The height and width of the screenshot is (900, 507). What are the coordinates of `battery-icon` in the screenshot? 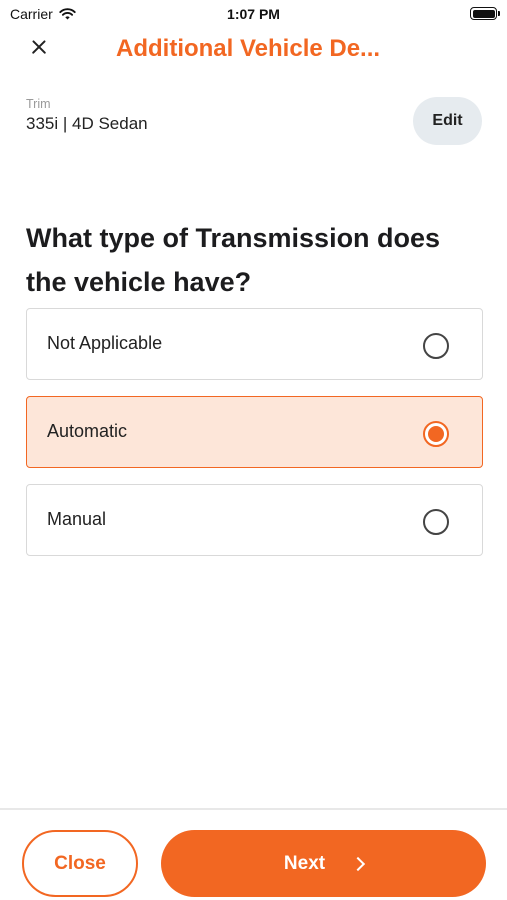 It's located at (485, 13).